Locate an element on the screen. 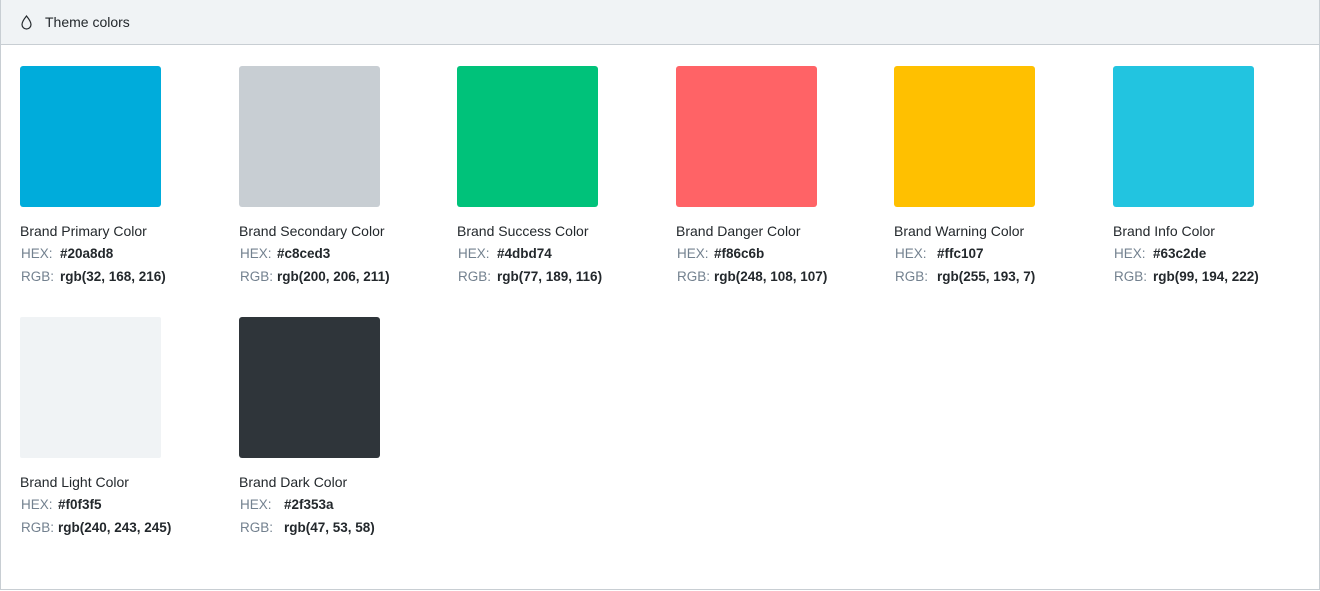 This screenshot has height=591, width=1320. hex-value: #2f353a is located at coordinates (309, 504).